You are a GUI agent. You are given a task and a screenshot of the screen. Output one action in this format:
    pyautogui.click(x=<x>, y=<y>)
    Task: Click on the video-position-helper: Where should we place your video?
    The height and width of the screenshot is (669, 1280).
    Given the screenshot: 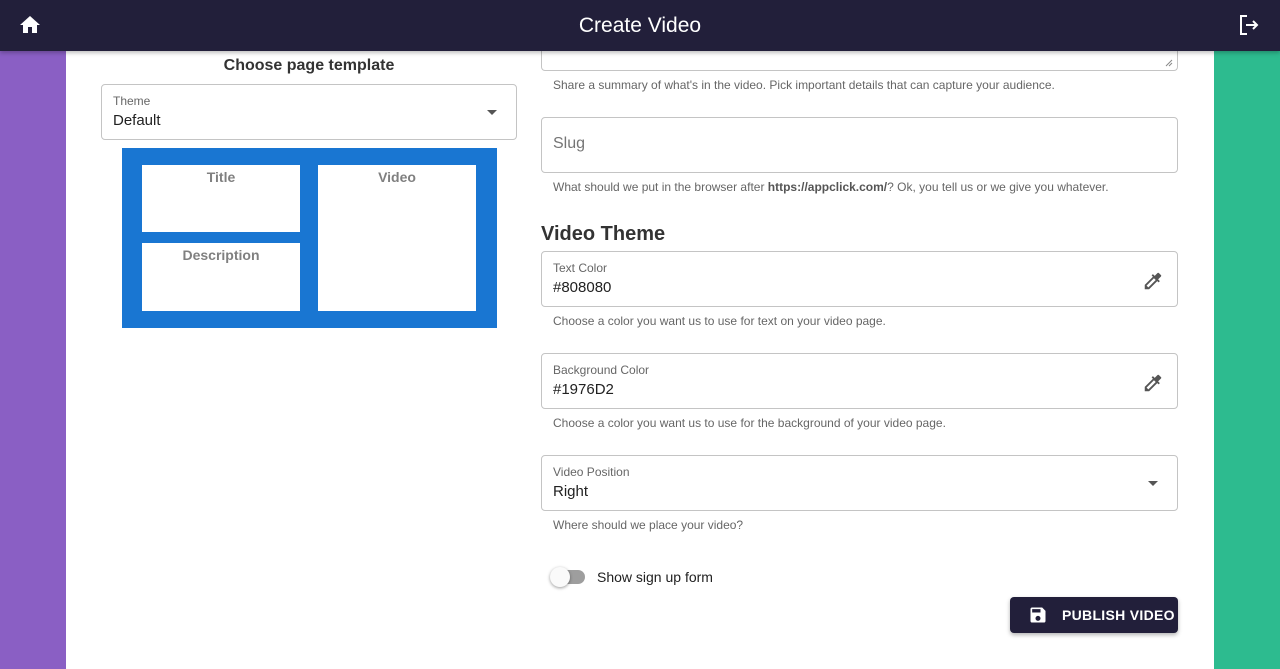 What is the action you would take?
    pyautogui.click(x=648, y=525)
    